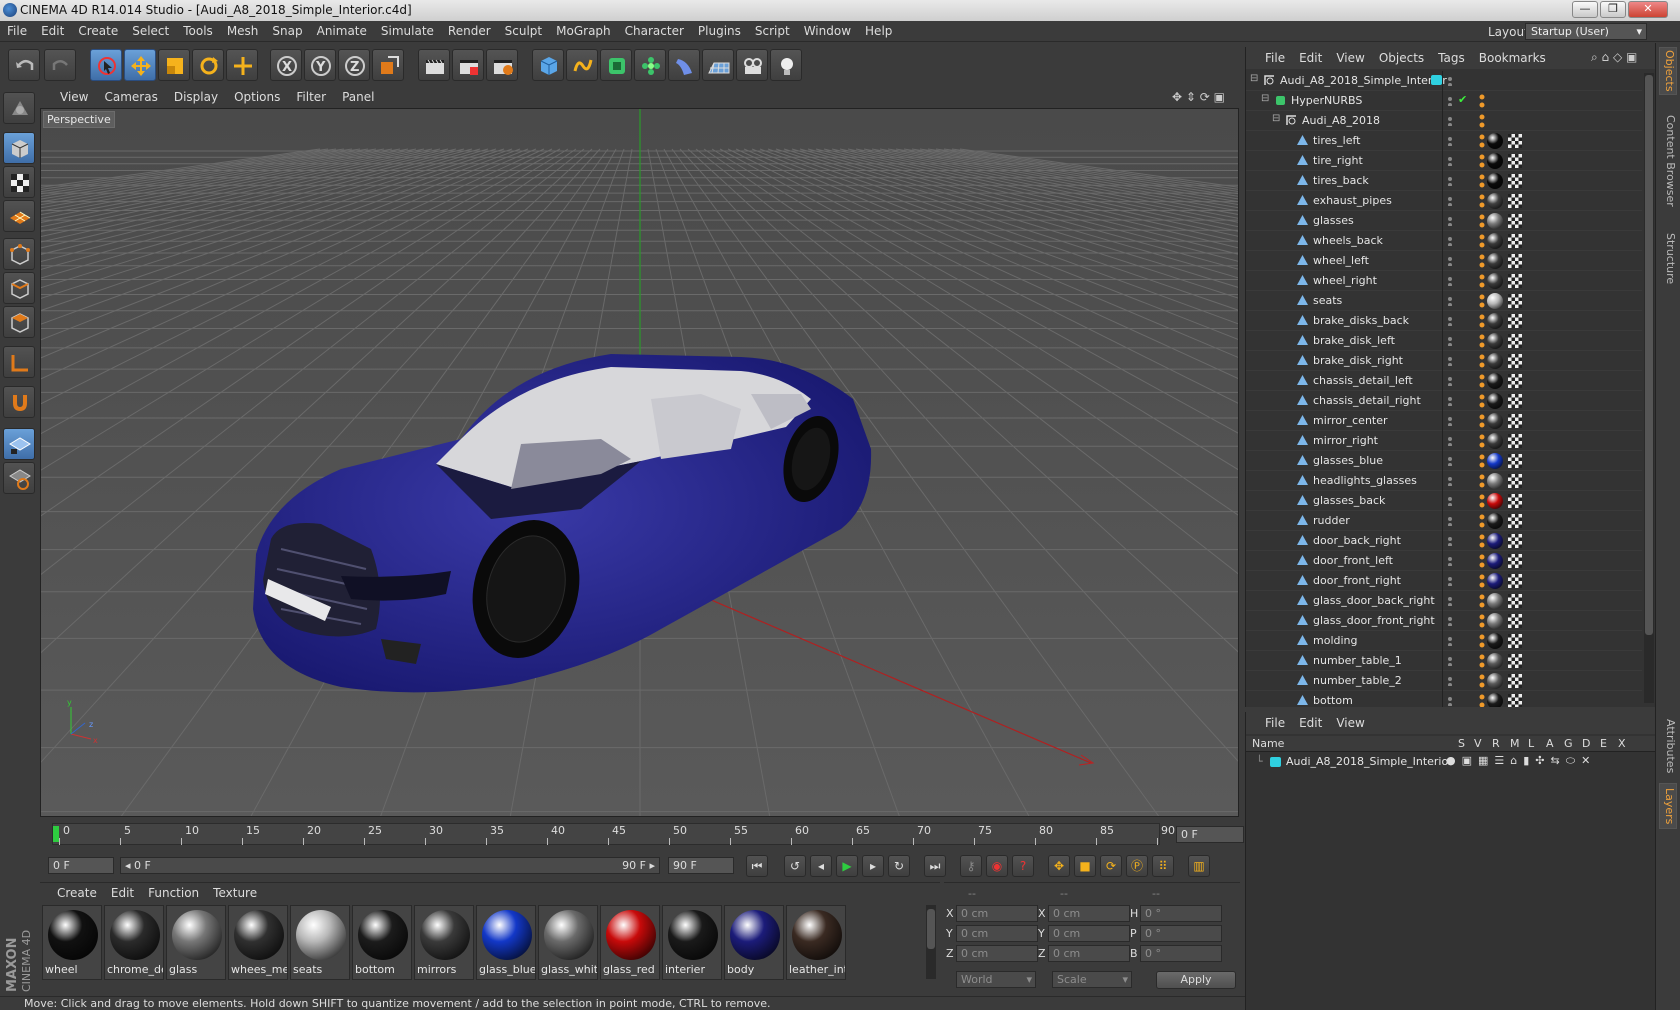 Image resolution: width=1680 pixels, height=1010 pixels. Describe the element at coordinates (468, 65) in the screenshot. I see `render-picture-viewer-button` at that location.